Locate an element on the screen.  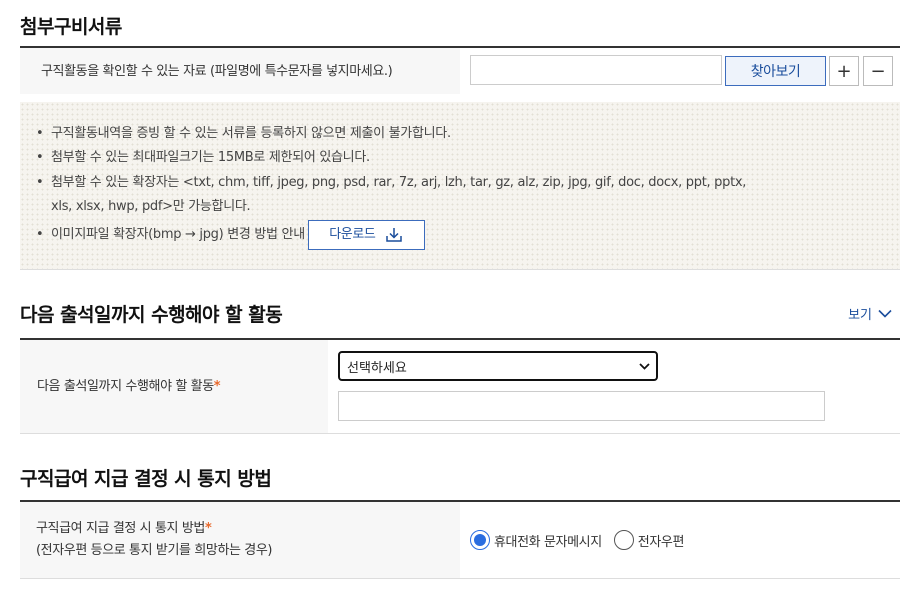
view-toggle: 보기 is located at coordinates (870, 313).